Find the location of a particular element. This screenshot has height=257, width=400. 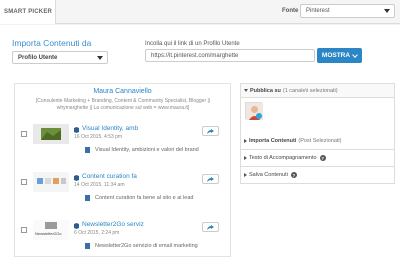

item-thumbnail: Newsletter2Go is located at coordinates (51, 230).